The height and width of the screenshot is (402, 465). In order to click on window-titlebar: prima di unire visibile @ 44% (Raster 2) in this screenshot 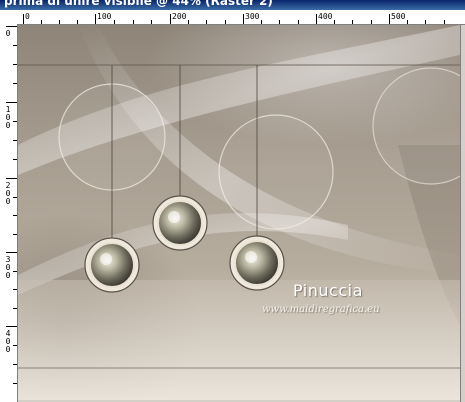, I will do `click(232, 5)`.